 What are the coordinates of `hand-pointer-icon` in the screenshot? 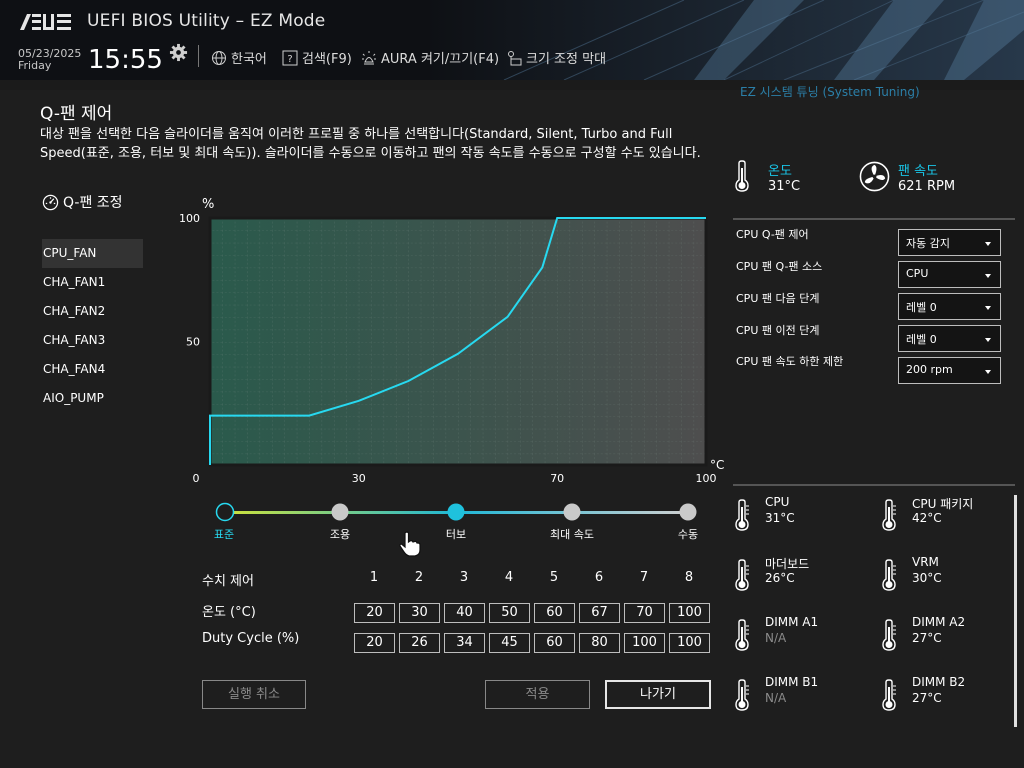 It's located at (410, 544).